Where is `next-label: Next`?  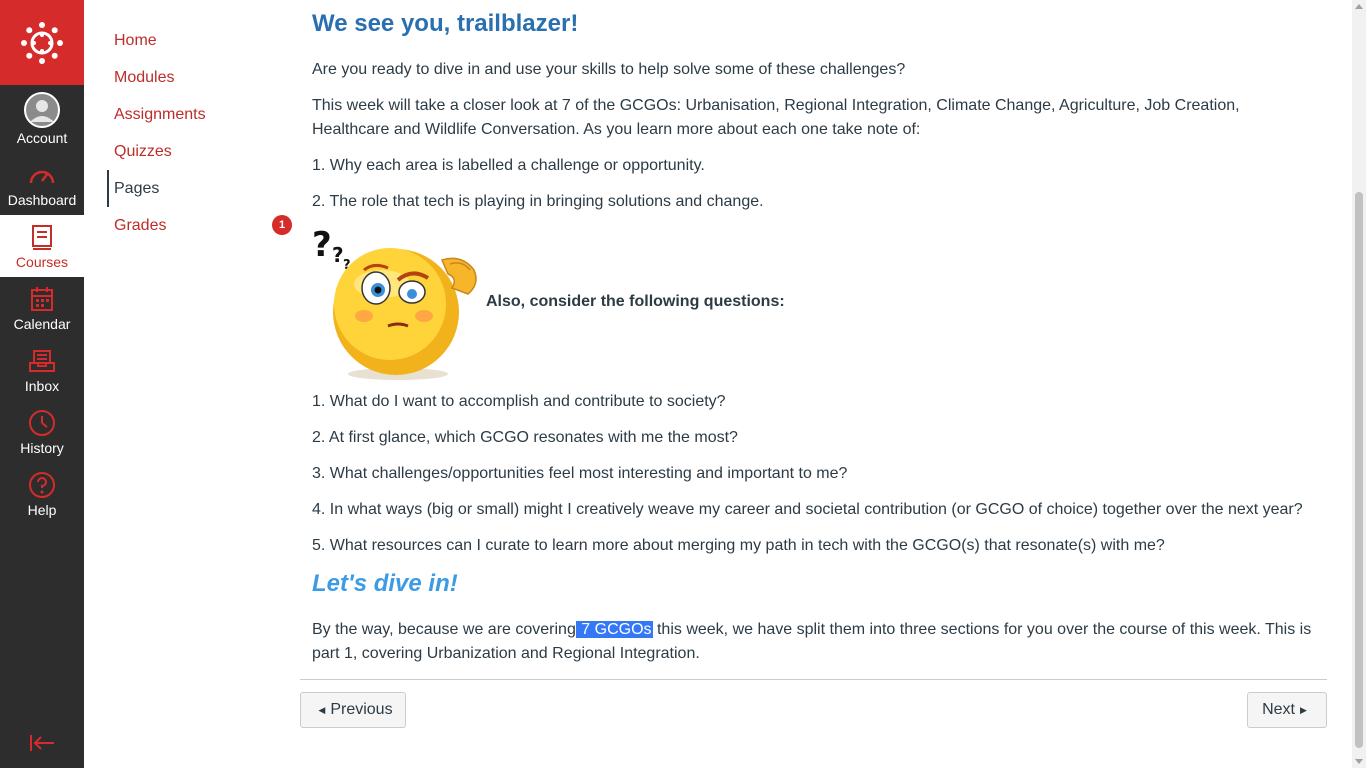 next-label: Next is located at coordinates (1278, 709).